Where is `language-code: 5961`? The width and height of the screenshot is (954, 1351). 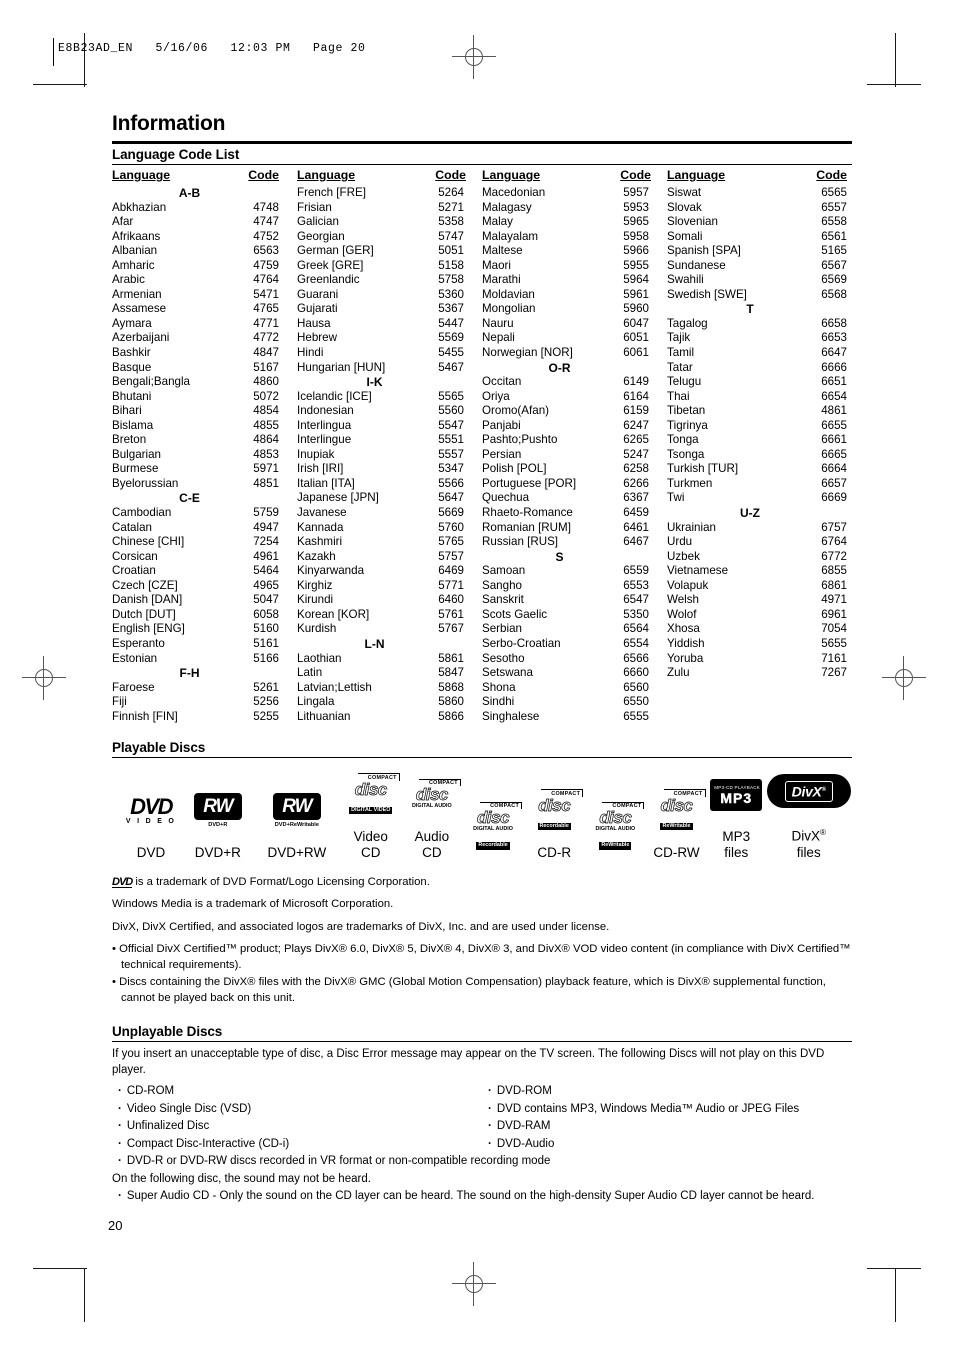
language-code: 5961 is located at coordinates (636, 294).